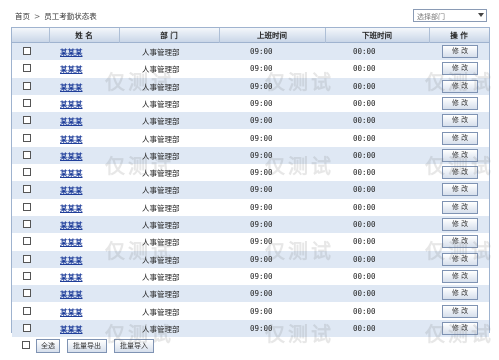  Describe the element at coordinates (481, 15) in the screenshot. I see `chevron-down-icon` at that location.